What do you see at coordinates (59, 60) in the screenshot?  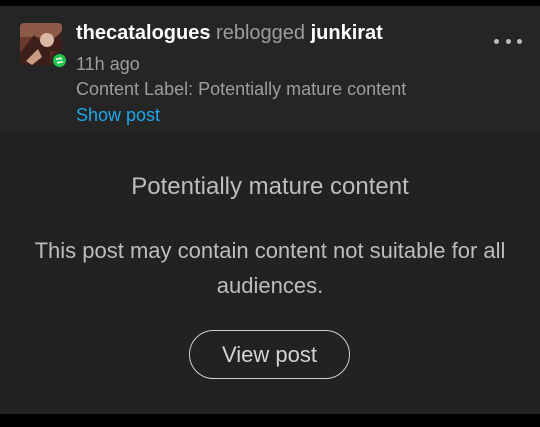 I see `reblog-icon` at bounding box center [59, 60].